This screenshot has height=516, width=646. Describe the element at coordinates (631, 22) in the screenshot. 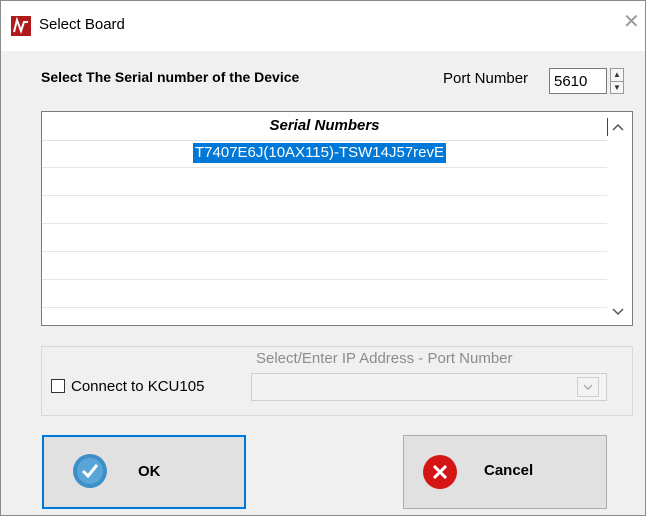

I see `close-icon: ✕` at that location.